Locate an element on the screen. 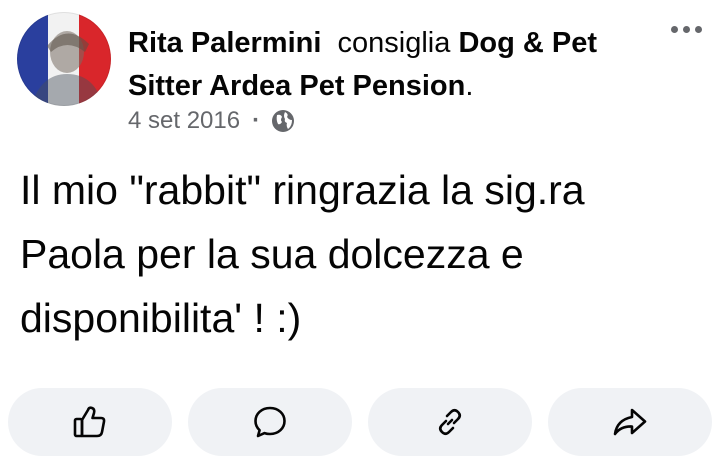 Image resolution: width=716 pixels, height=465 pixels. comment-button is located at coordinates (270, 422).